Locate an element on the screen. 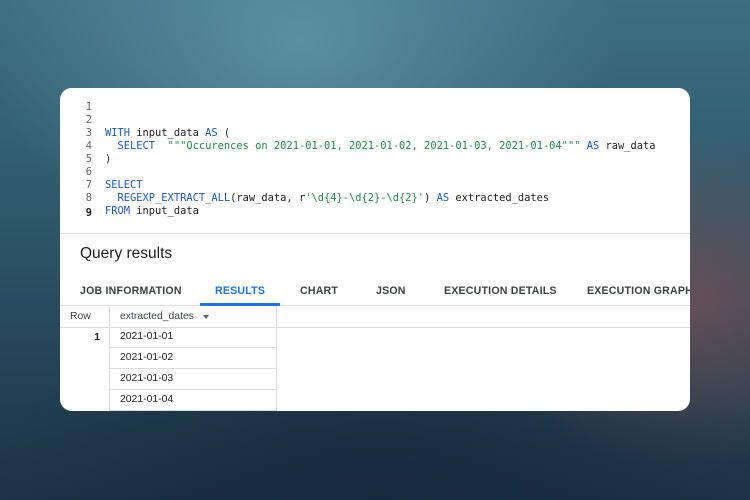 The width and height of the screenshot is (750, 500). row-number: 1 is located at coordinates (97, 337).